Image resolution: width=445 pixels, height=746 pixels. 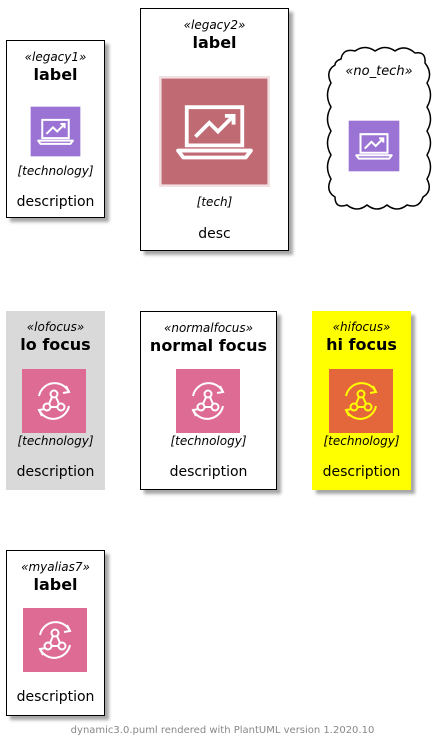 What do you see at coordinates (208, 345) in the screenshot?
I see `node-label: normal focus` at bounding box center [208, 345].